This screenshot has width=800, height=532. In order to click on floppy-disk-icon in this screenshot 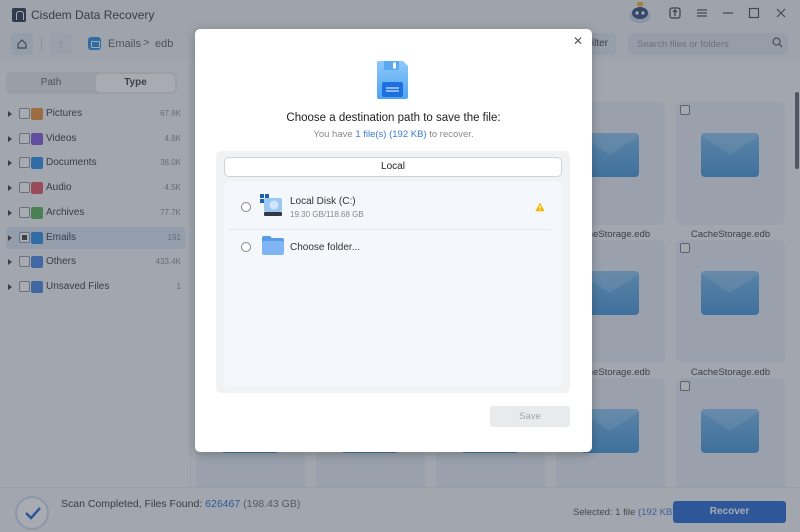, I will do `click(392, 80)`.